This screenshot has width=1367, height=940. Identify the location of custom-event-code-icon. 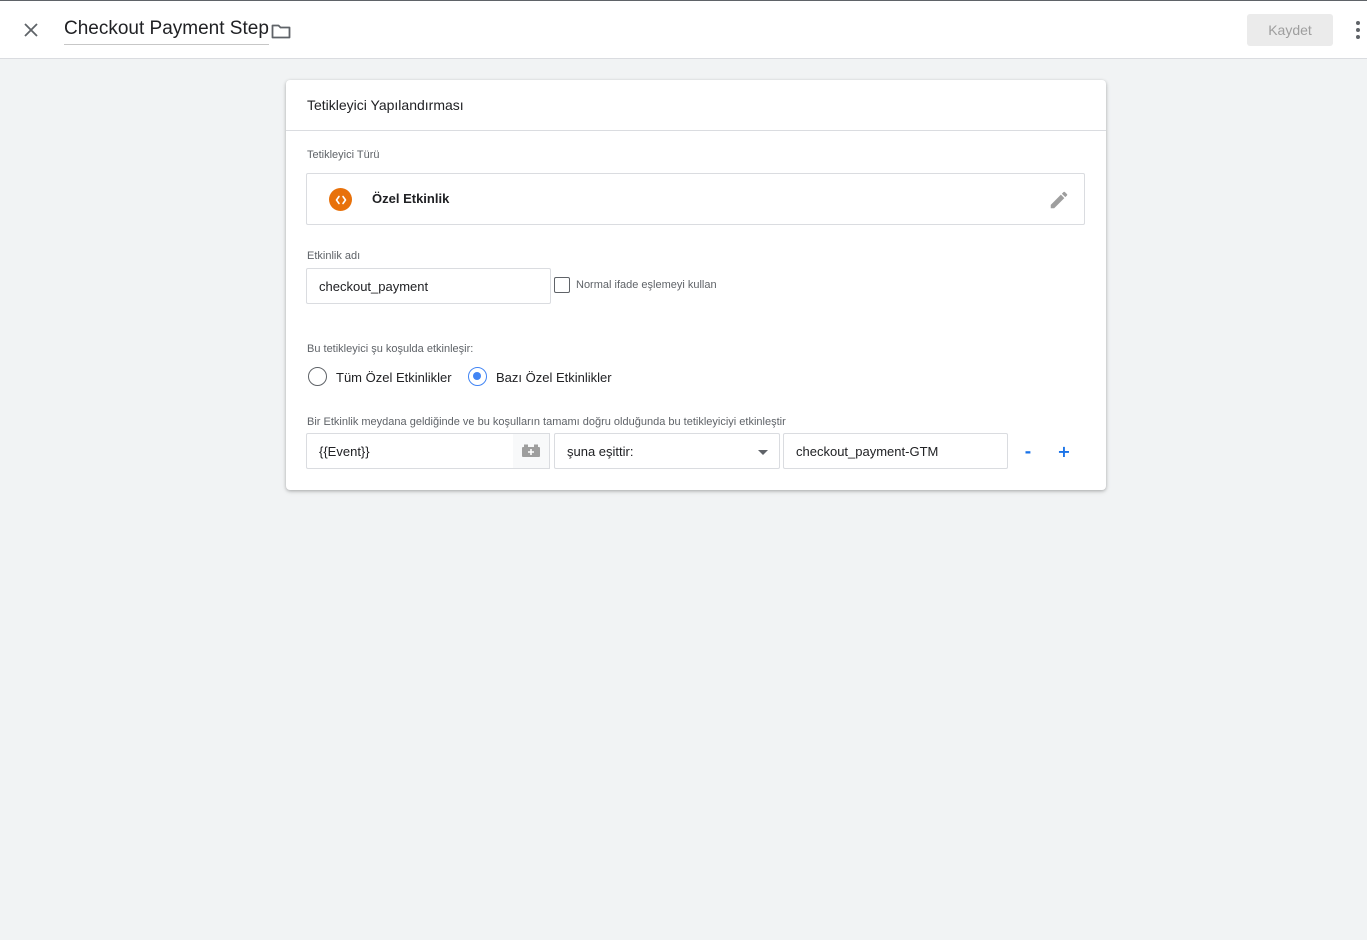
(340, 199).